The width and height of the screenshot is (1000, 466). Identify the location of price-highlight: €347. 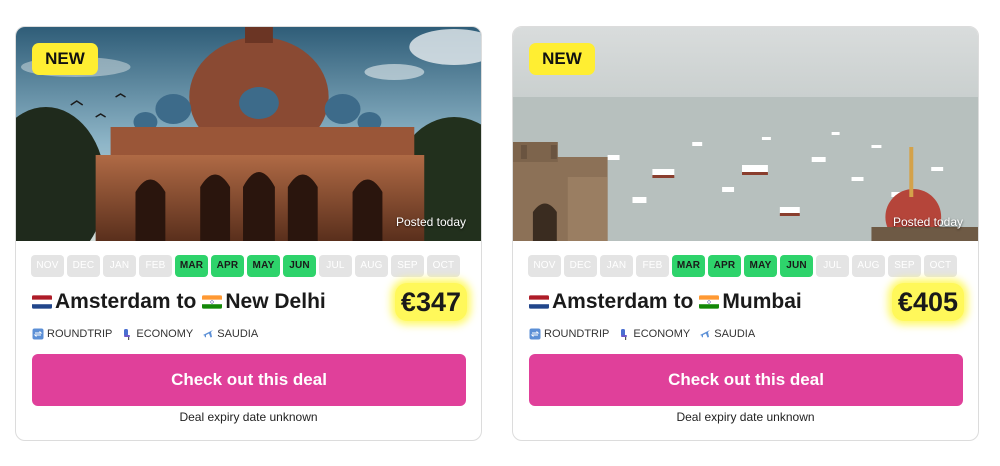
(430, 302).